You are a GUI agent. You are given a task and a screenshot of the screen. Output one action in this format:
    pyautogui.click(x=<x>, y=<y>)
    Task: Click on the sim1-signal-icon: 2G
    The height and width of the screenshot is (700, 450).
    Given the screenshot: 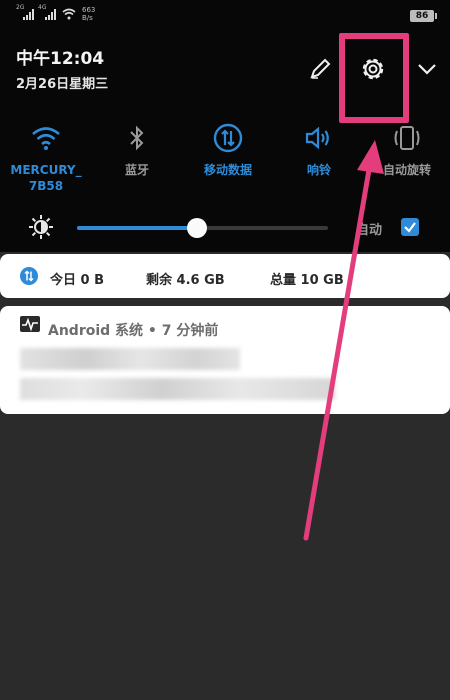 What is the action you would take?
    pyautogui.click(x=25, y=12)
    